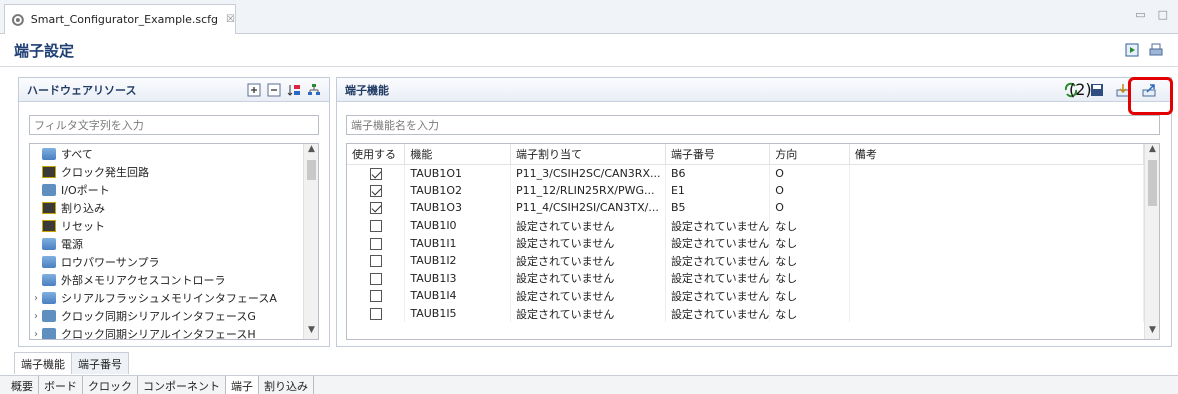 The height and width of the screenshot is (394, 1178). Describe the element at coordinates (174, 90) in the screenshot. I see `hardware-panel-header: ハードウェアリソース` at that location.